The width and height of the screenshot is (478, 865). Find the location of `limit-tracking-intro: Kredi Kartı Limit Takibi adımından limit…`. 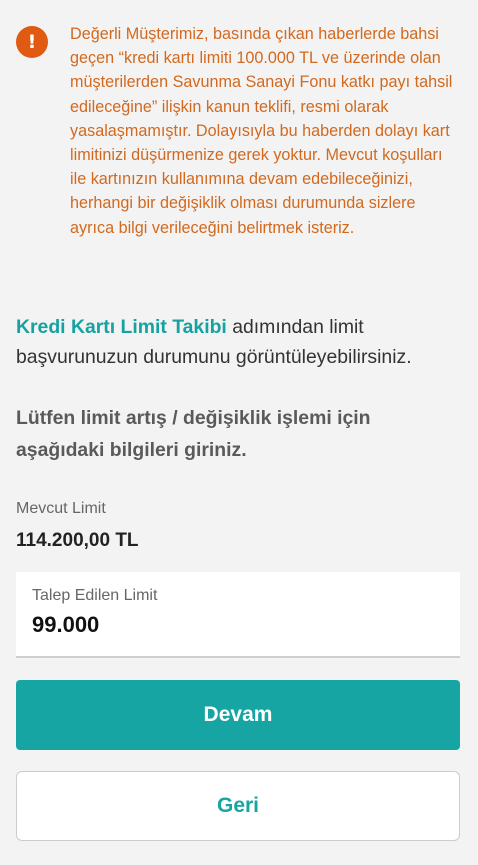

limit-tracking-intro: Kredi Kartı Limit Takibi adımından limit… is located at coordinates (239, 342).